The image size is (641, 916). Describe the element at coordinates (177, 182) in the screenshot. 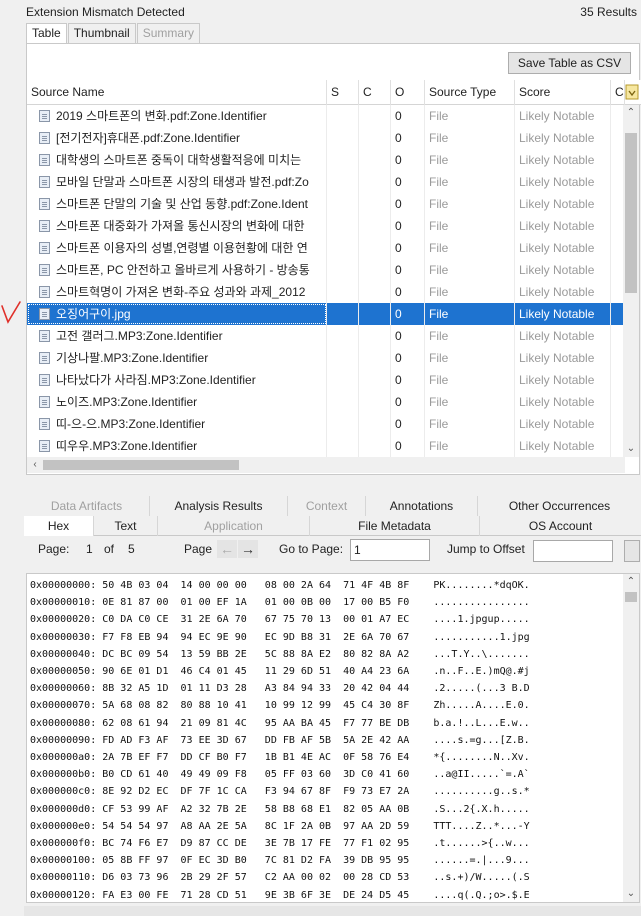

I see `source-name-cell: 모바일 단말과 스마트폰 시장의 태생과 발전.pdf:Zo` at that location.